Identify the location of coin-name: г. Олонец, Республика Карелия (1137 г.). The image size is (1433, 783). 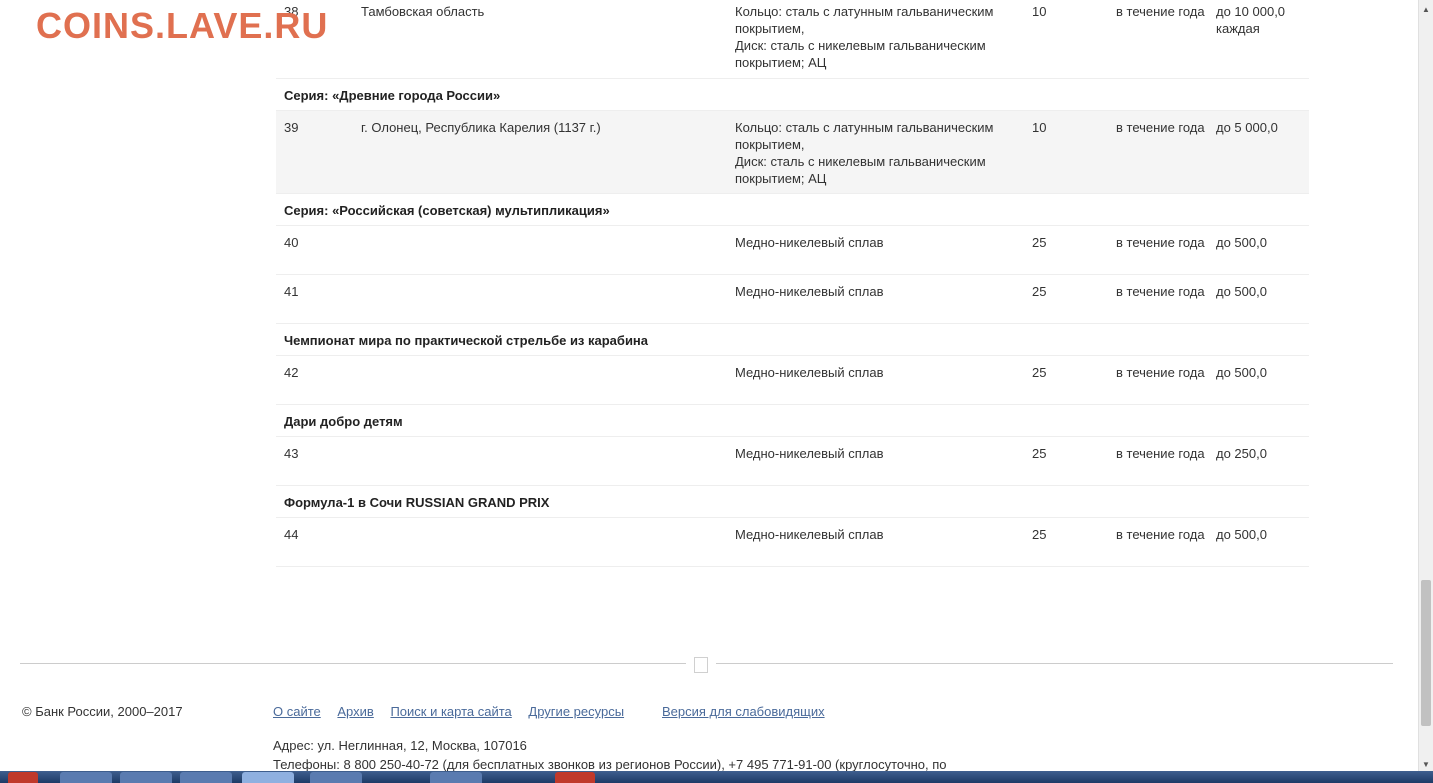
(481, 127).